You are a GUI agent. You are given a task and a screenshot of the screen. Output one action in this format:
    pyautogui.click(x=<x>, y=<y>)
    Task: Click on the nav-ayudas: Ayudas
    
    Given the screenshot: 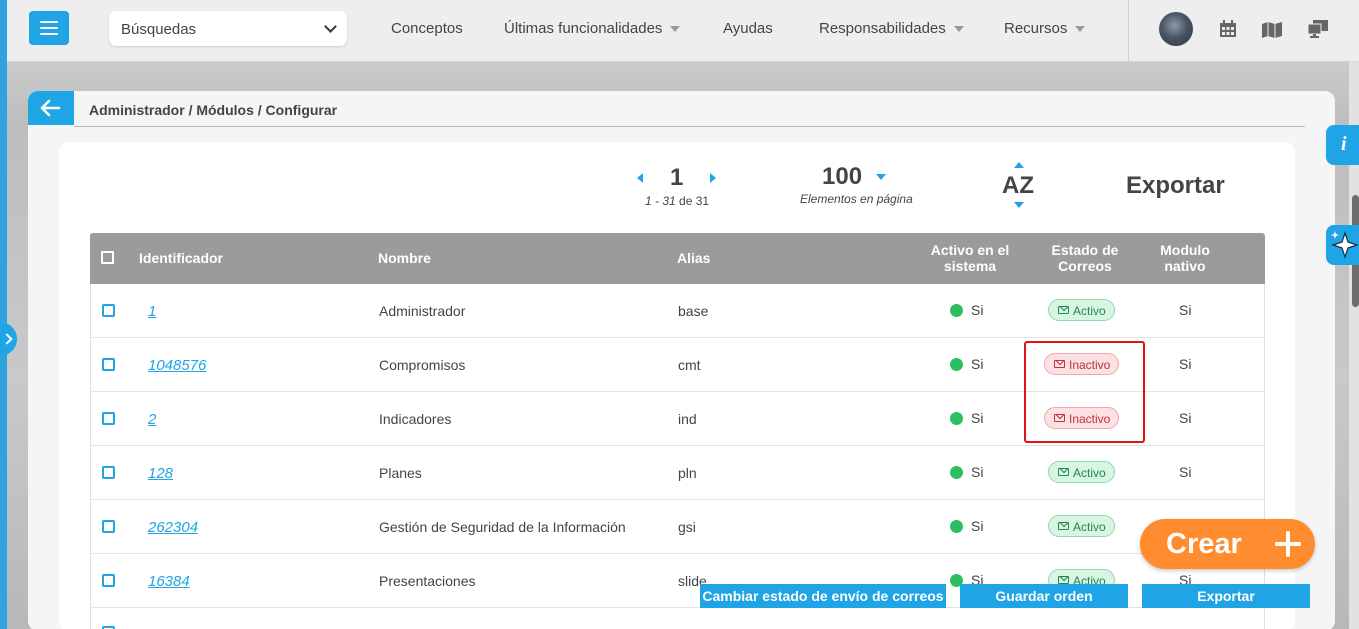 What is the action you would take?
    pyautogui.click(x=748, y=28)
    